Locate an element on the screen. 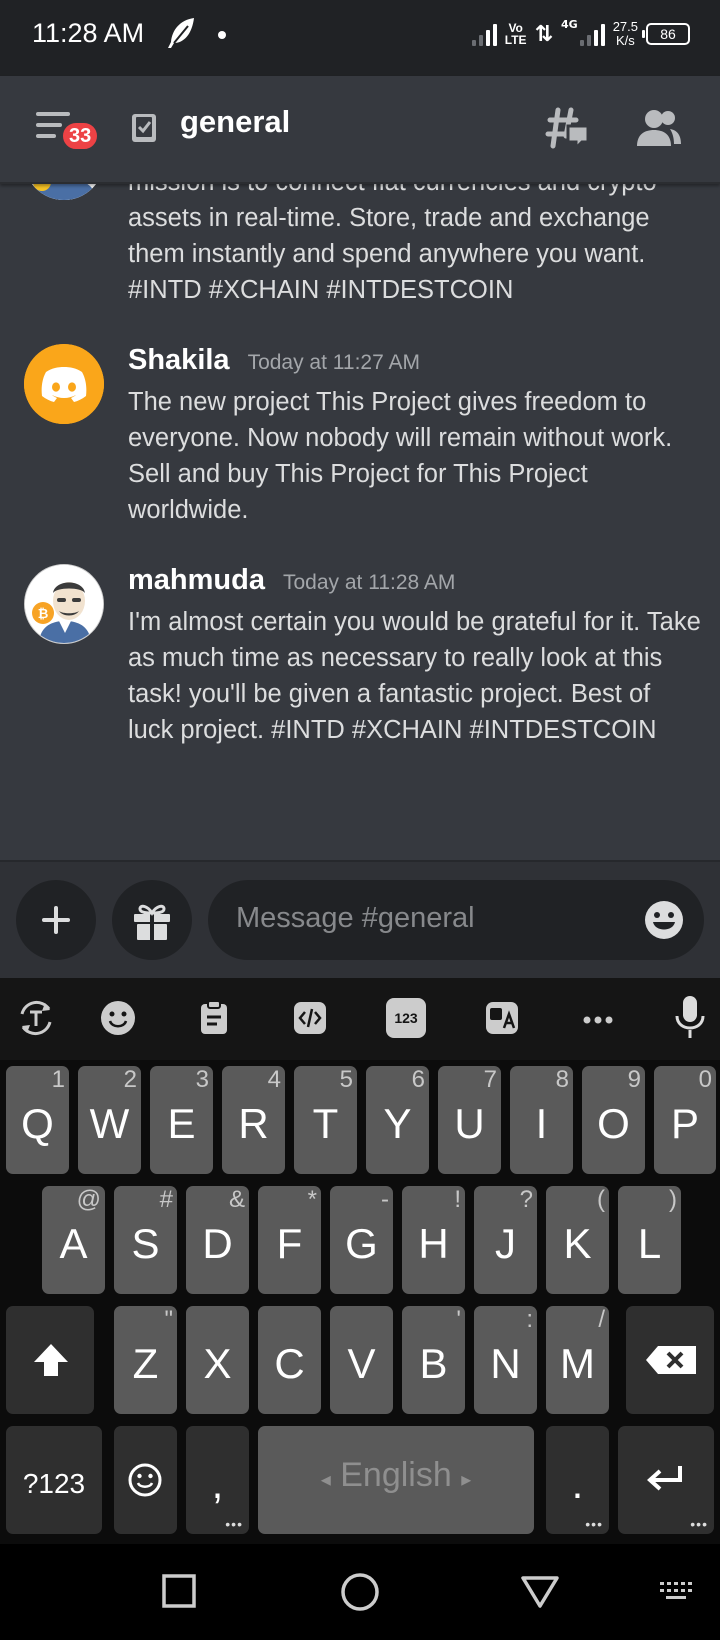 The height and width of the screenshot is (1640, 720). message-placeholder: Message #general is located at coordinates (355, 918).